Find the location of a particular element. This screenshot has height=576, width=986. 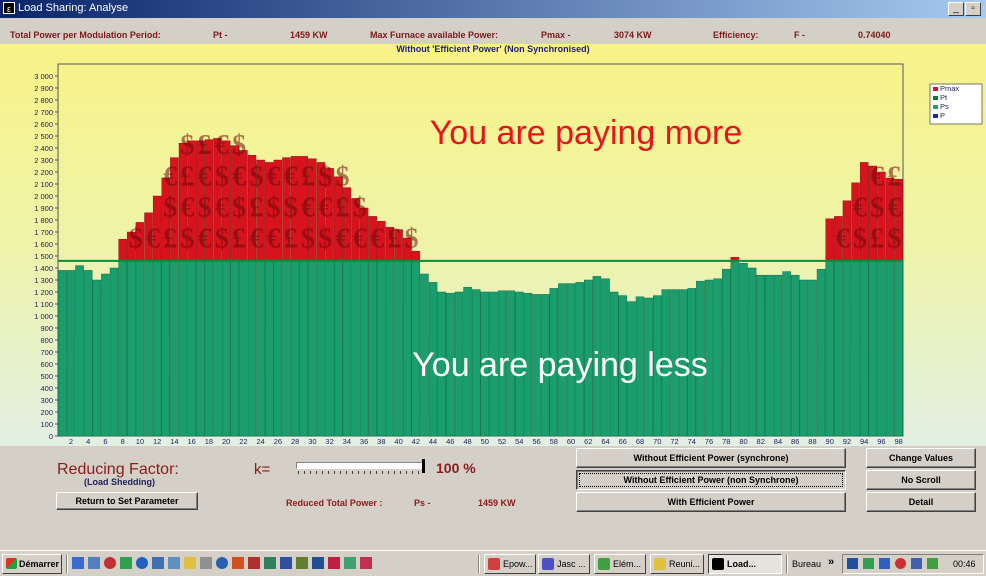

without-efficient-power-sync-button: Without Efficient Power (synchrone) is located at coordinates (711, 458).